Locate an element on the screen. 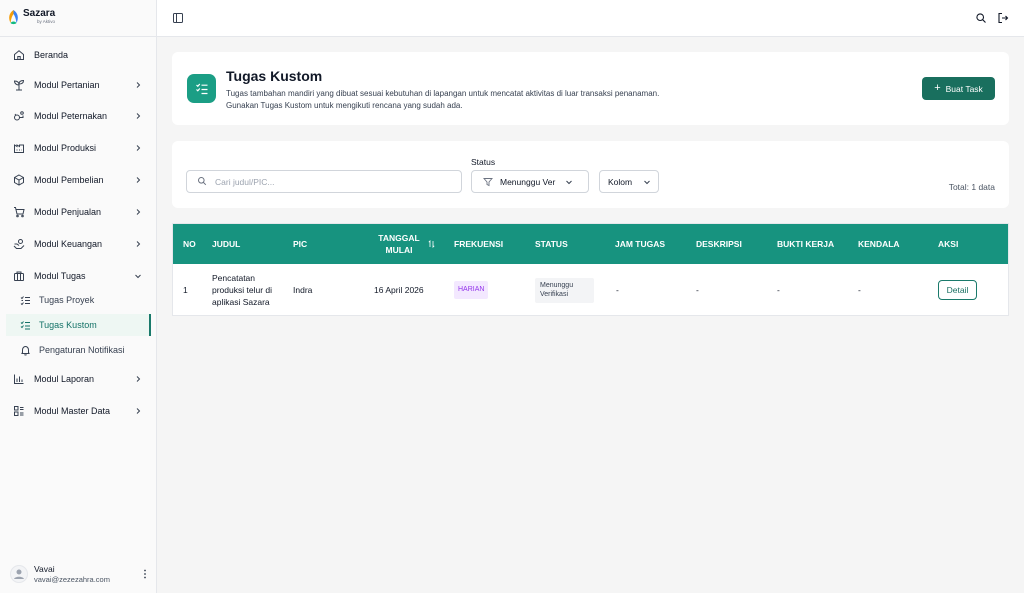  cell-bukti-kerja: - is located at coordinates (778, 290).